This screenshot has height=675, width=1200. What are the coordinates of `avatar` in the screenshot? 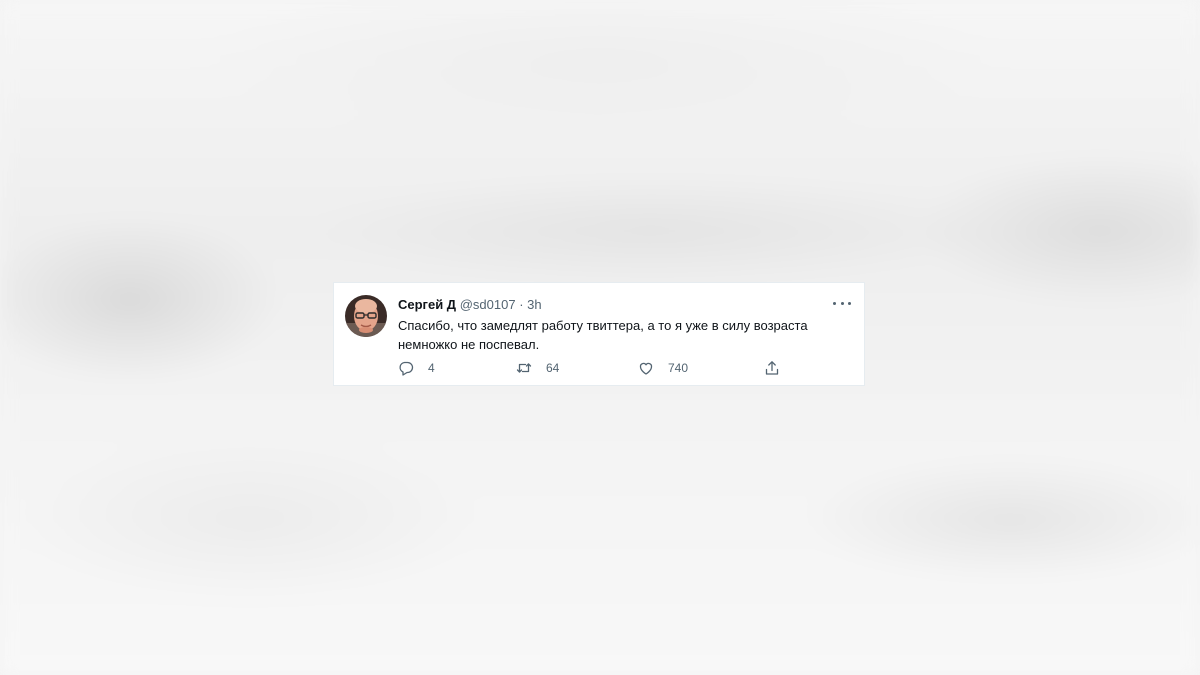 It's located at (366, 316).